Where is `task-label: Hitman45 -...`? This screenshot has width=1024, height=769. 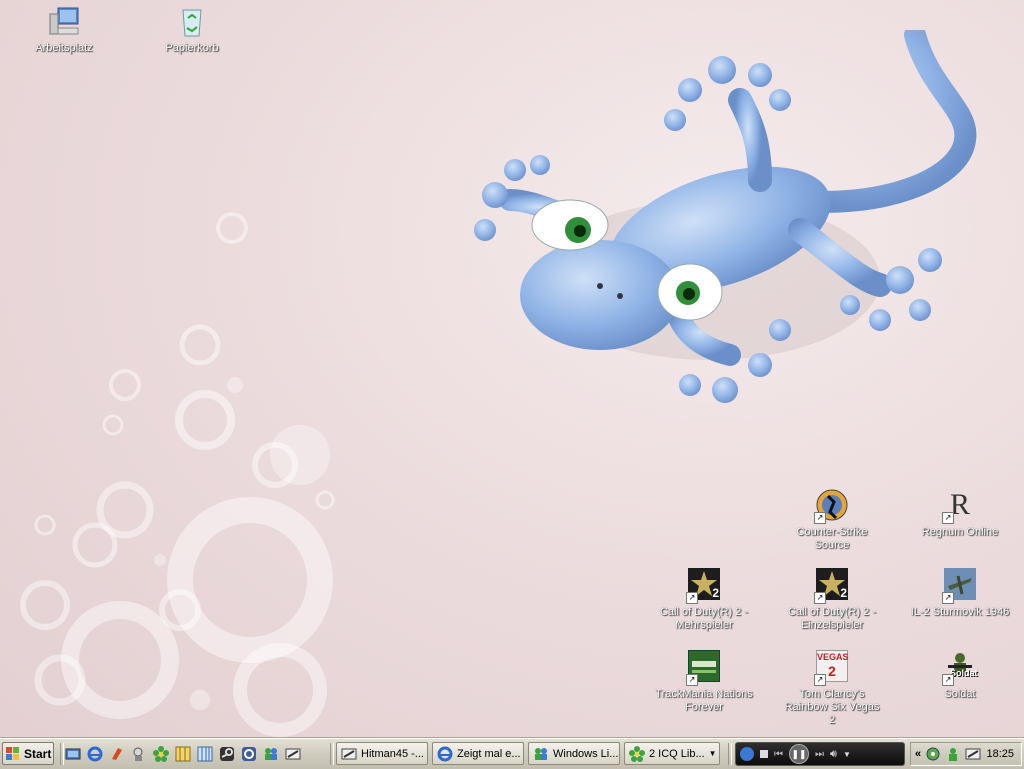 task-label: Hitman45 -... is located at coordinates (392, 753).